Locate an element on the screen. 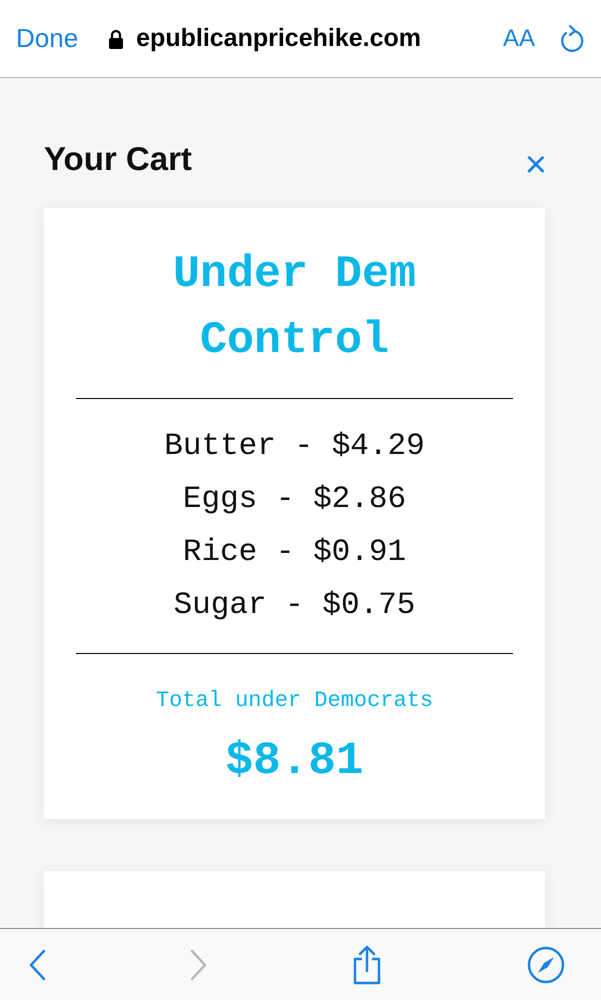 Image resolution: width=601 pixels, height=1000 pixels. total-price: $8.81 is located at coordinates (294, 761).